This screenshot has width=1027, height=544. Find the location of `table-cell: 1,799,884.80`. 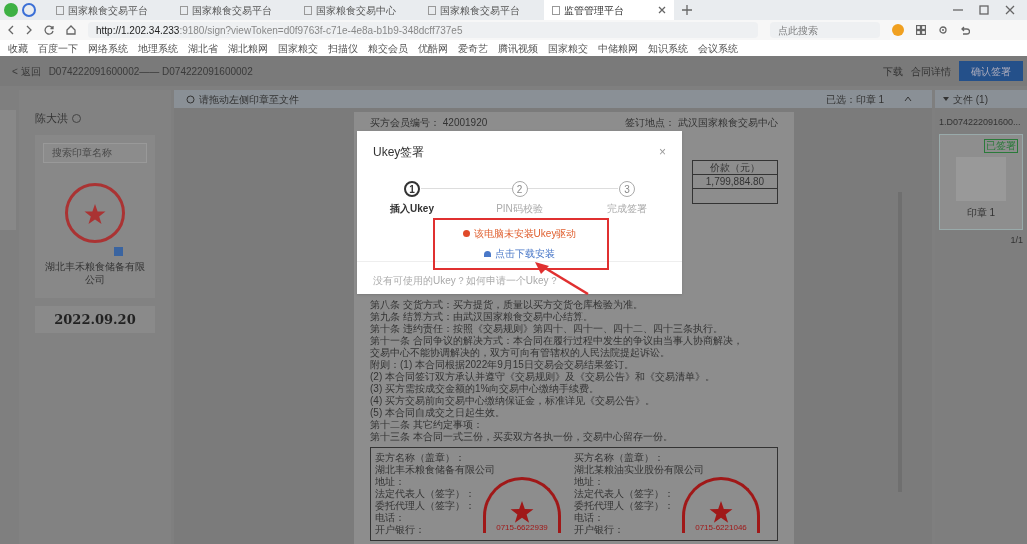

table-cell: 1,799,884.80 is located at coordinates (735, 182).